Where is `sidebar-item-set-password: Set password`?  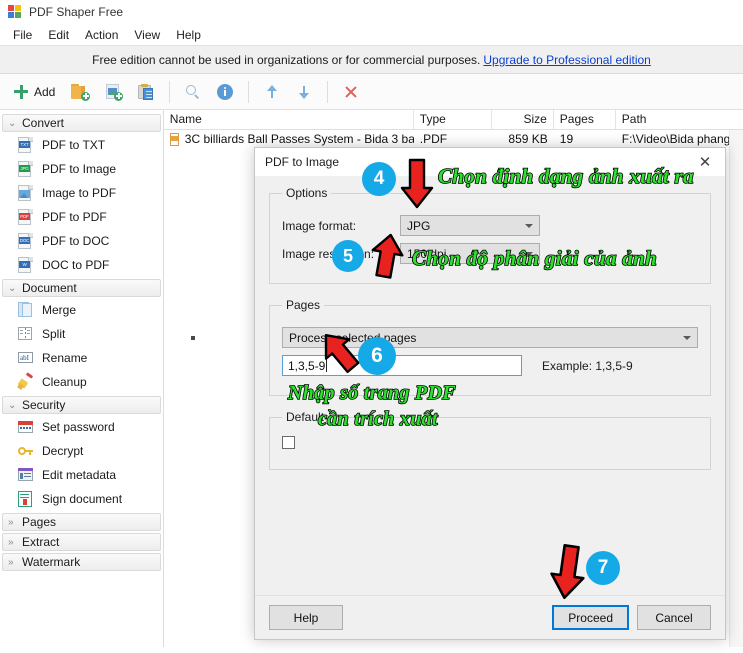 sidebar-item-set-password: Set password is located at coordinates (81, 427).